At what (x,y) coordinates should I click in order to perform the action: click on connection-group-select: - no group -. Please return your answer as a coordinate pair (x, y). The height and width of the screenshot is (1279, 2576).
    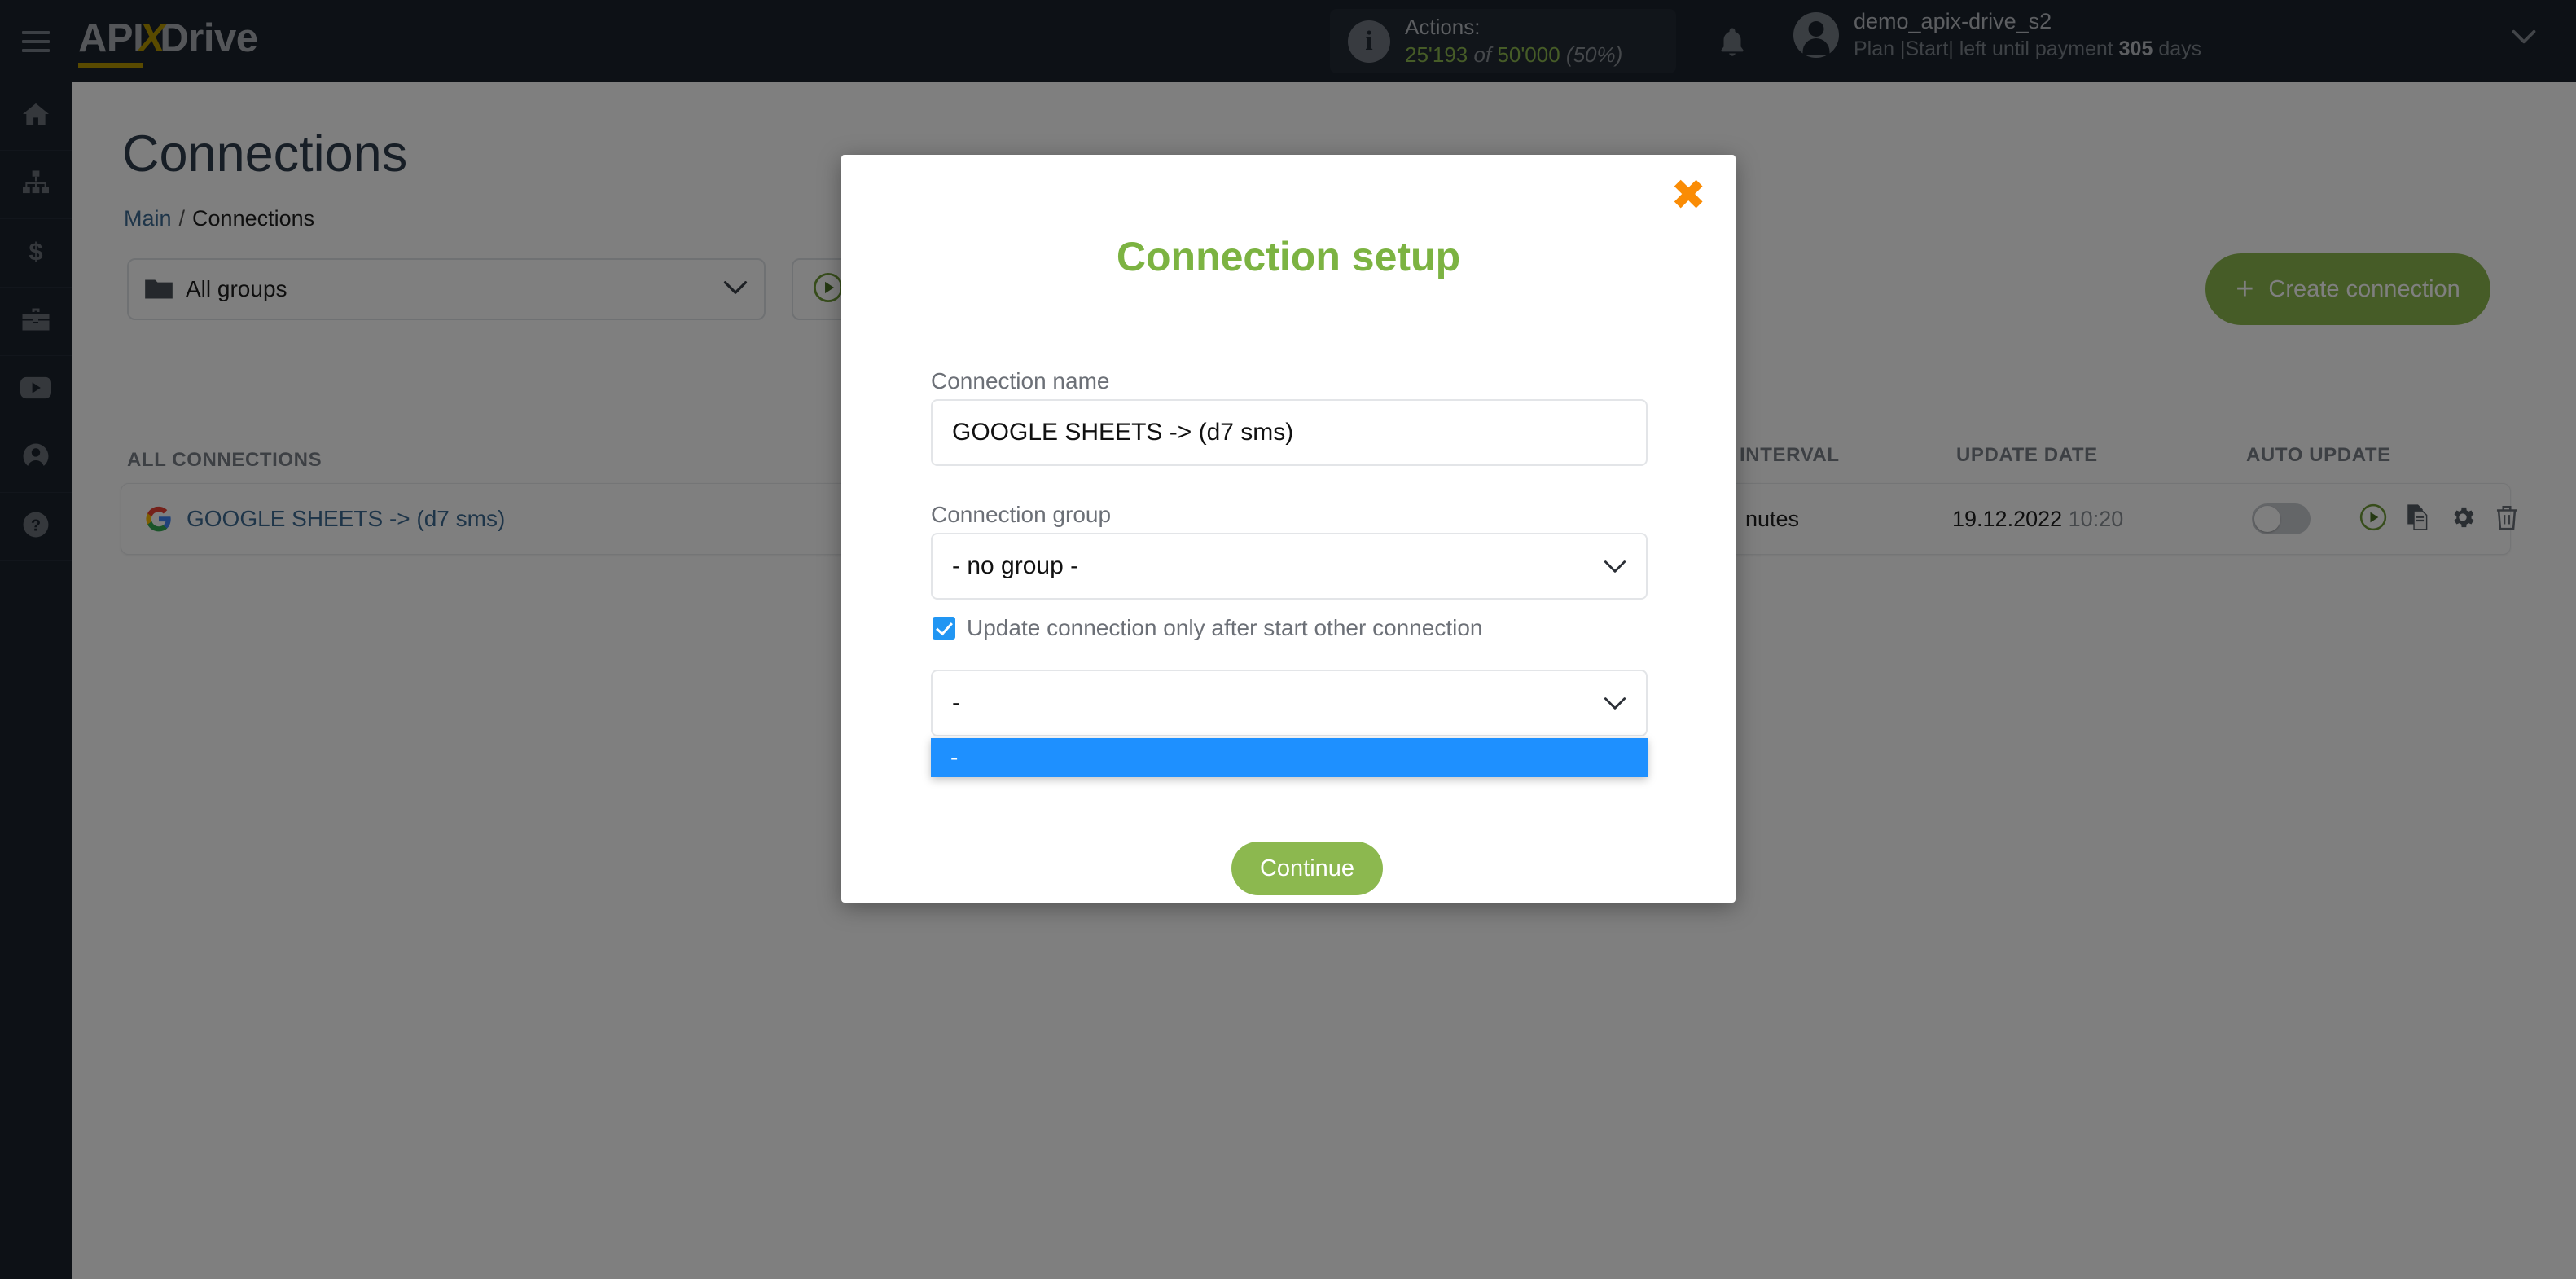
    Looking at the image, I should click on (1289, 567).